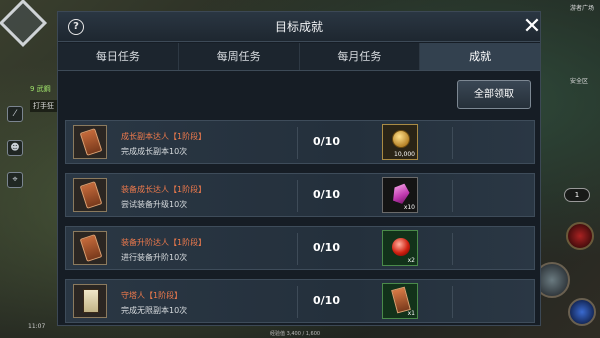  I want to click on location-label: 游者广场, so click(581, 8).